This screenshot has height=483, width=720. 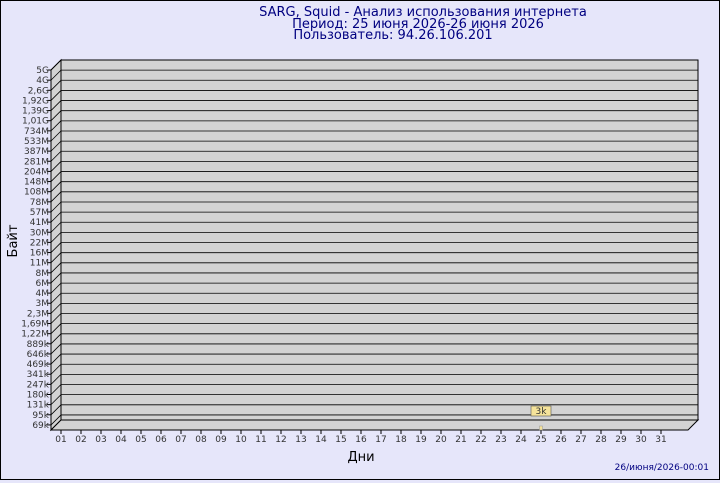 What do you see at coordinates (641, 440) in the screenshot?
I see `x-tick-label: 30` at bounding box center [641, 440].